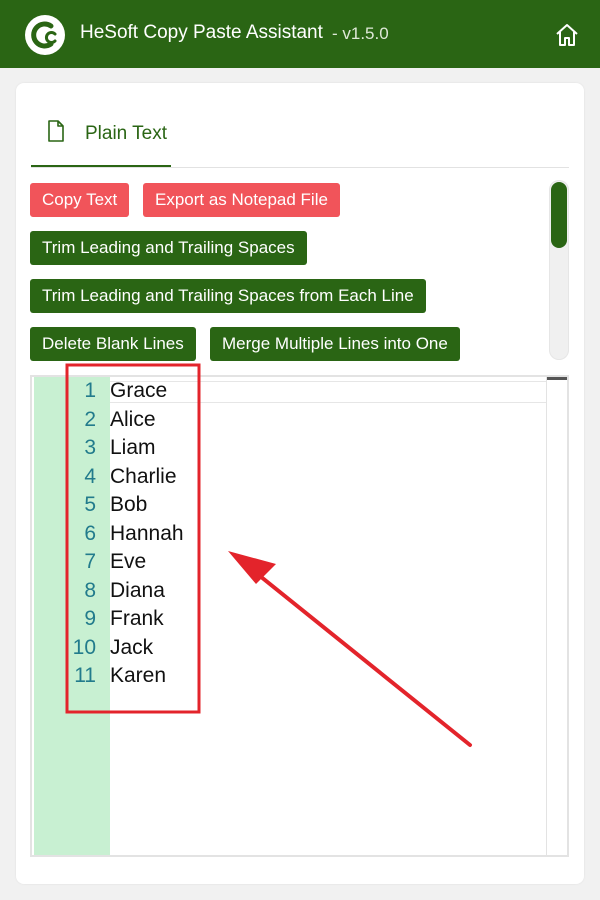 This screenshot has height=900, width=600. Describe the element at coordinates (138, 676) in the screenshot. I see `editor-line: Karen` at that location.